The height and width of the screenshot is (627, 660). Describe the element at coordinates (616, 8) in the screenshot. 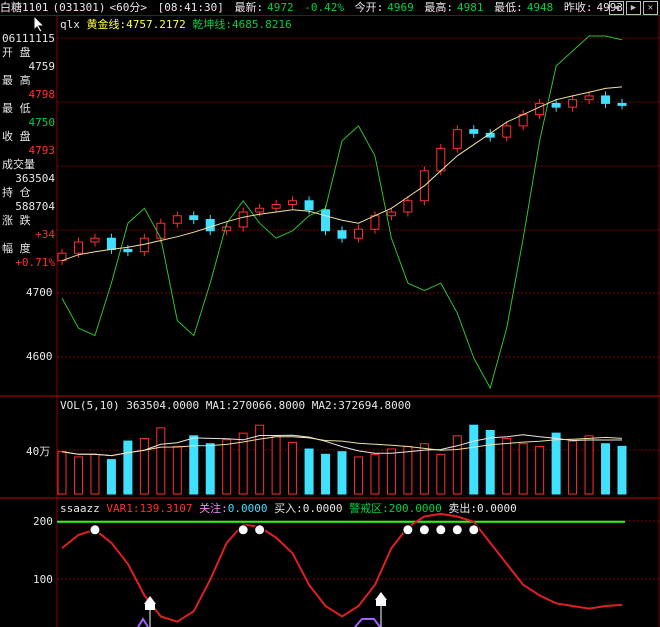

I see `arrow-left-icon: ◀` at that location.